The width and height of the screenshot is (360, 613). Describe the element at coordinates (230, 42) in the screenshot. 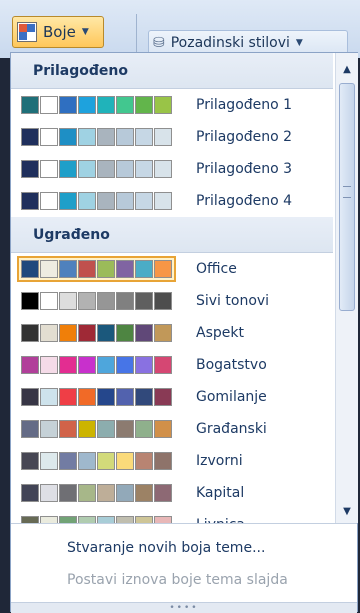

I see `background-styles-label: Pozadinski stilovi` at that location.